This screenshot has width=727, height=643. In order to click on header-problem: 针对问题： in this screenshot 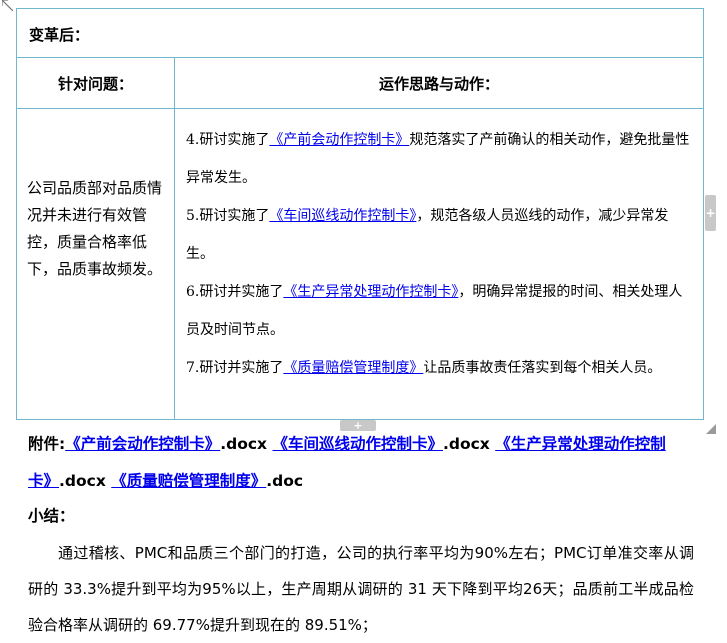, I will do `click(95, 84)`.